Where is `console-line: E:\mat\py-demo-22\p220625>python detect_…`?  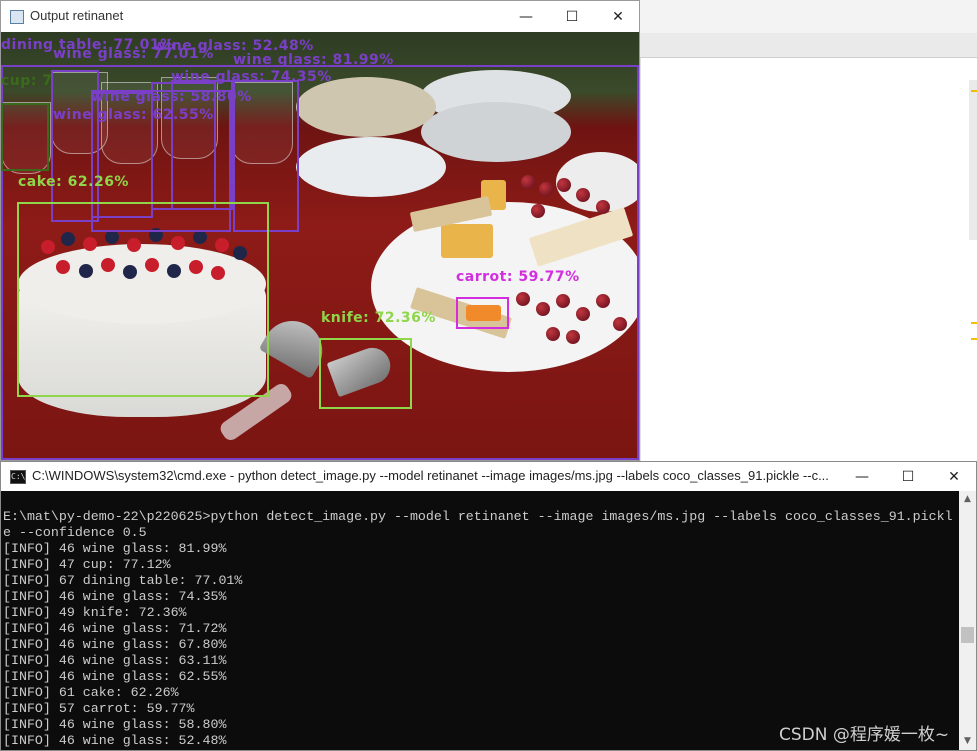 console-line: E:\mat\py-demo-22\p220625>python detect_… is located at coordinates (478, 516).